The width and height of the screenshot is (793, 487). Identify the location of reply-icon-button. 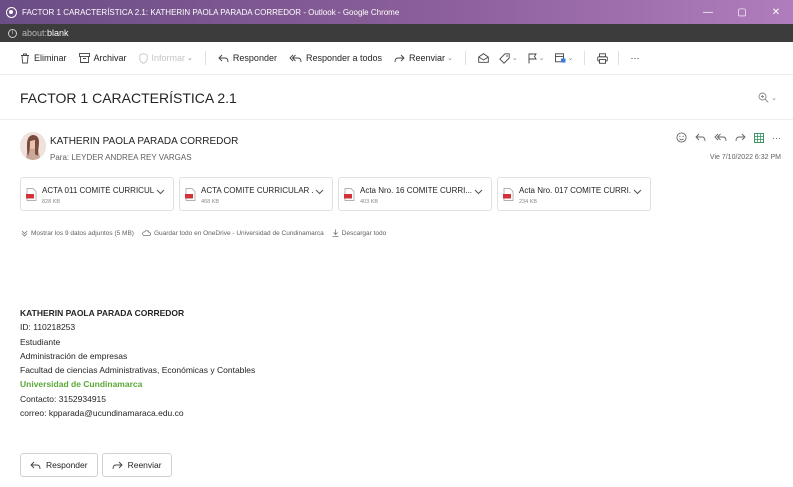
(700, 137).